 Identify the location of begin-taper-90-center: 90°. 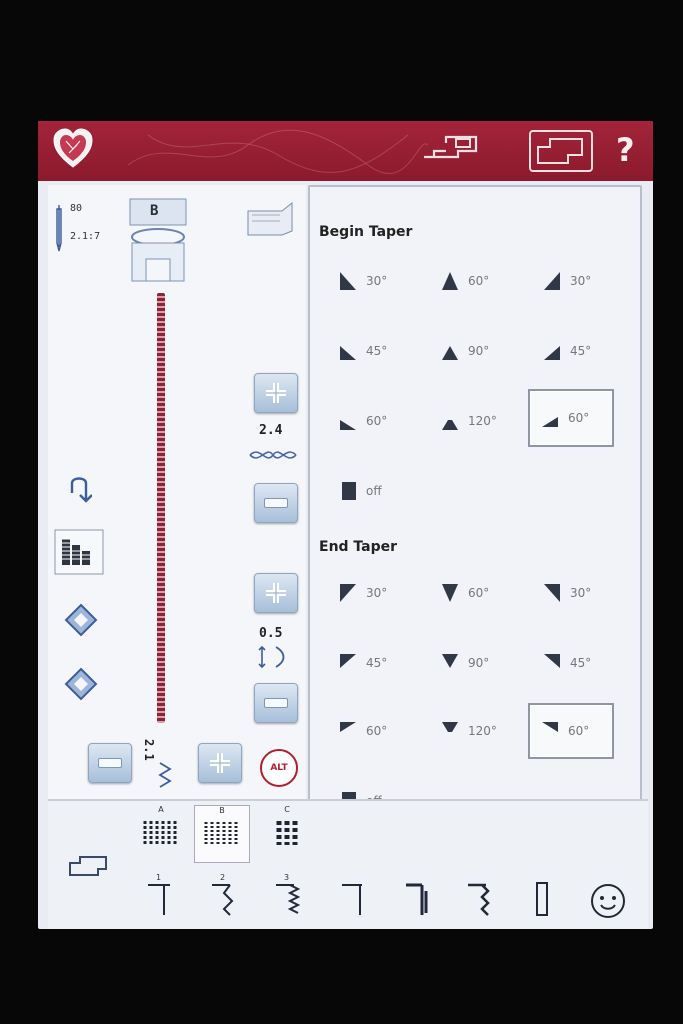
(480, 351).